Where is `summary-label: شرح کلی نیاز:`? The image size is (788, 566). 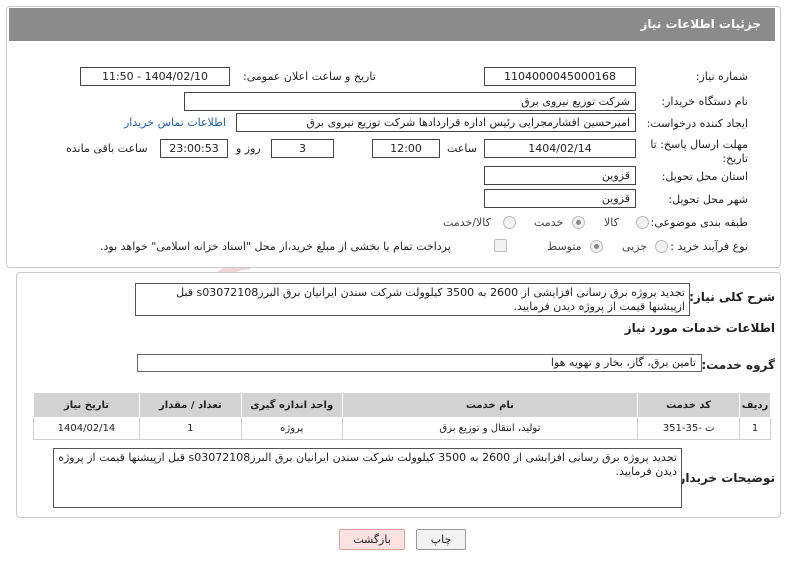
summary-label: شرح کلی نیاز: is located at coordinates (732, 297).